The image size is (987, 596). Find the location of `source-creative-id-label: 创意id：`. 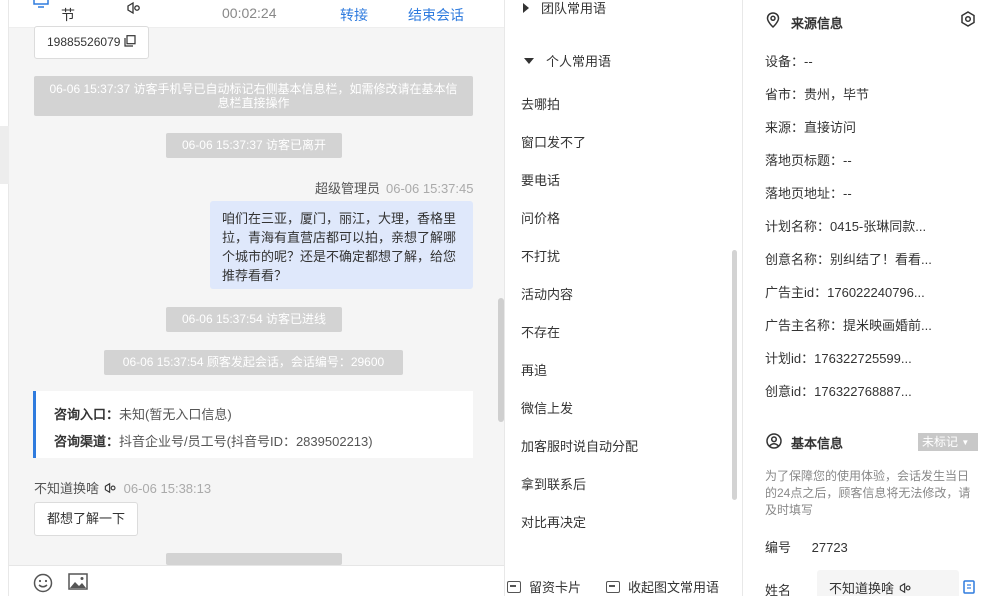

source-creative-id-label: 创意id： is located at coordinates (790, 391).